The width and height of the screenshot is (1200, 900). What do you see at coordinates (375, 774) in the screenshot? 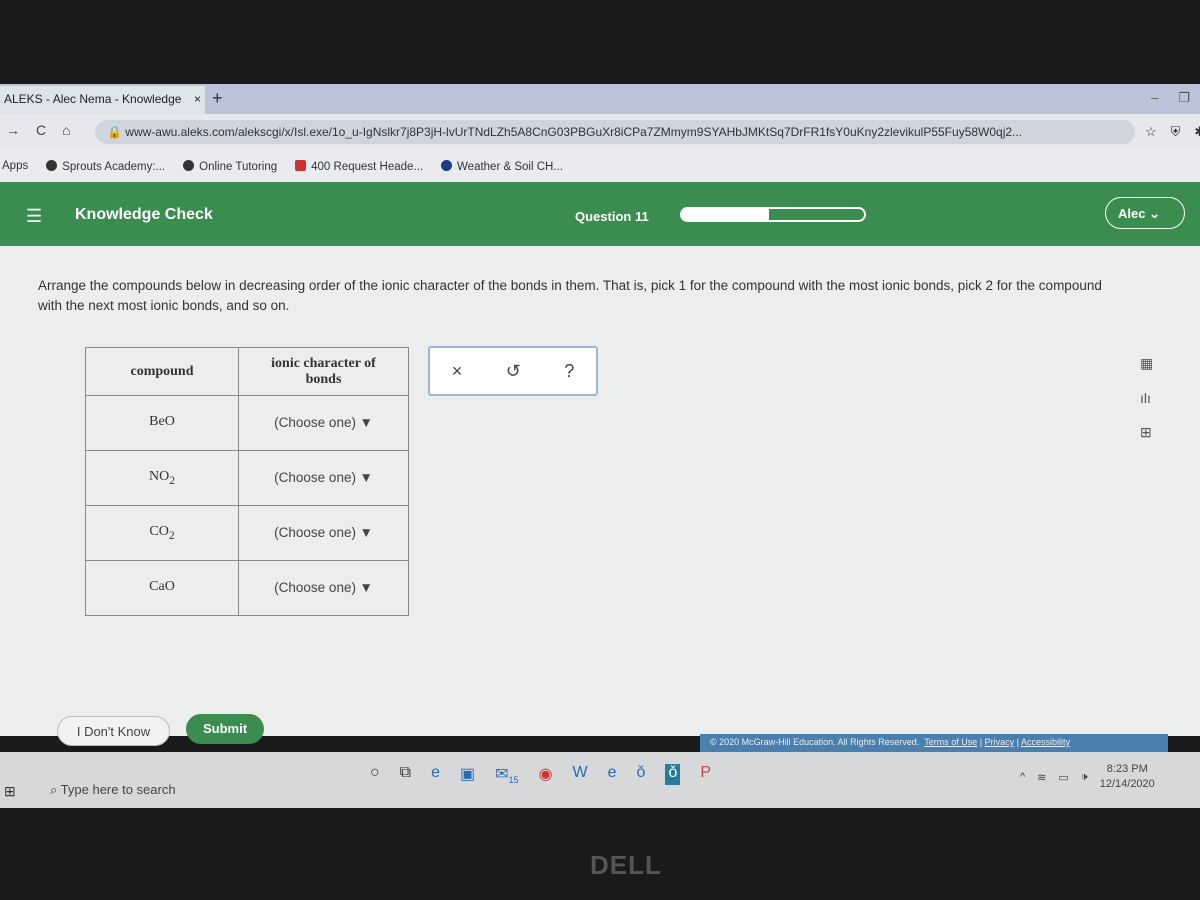
I see `cortana-icon: ○` at bounding box center [375, 774].